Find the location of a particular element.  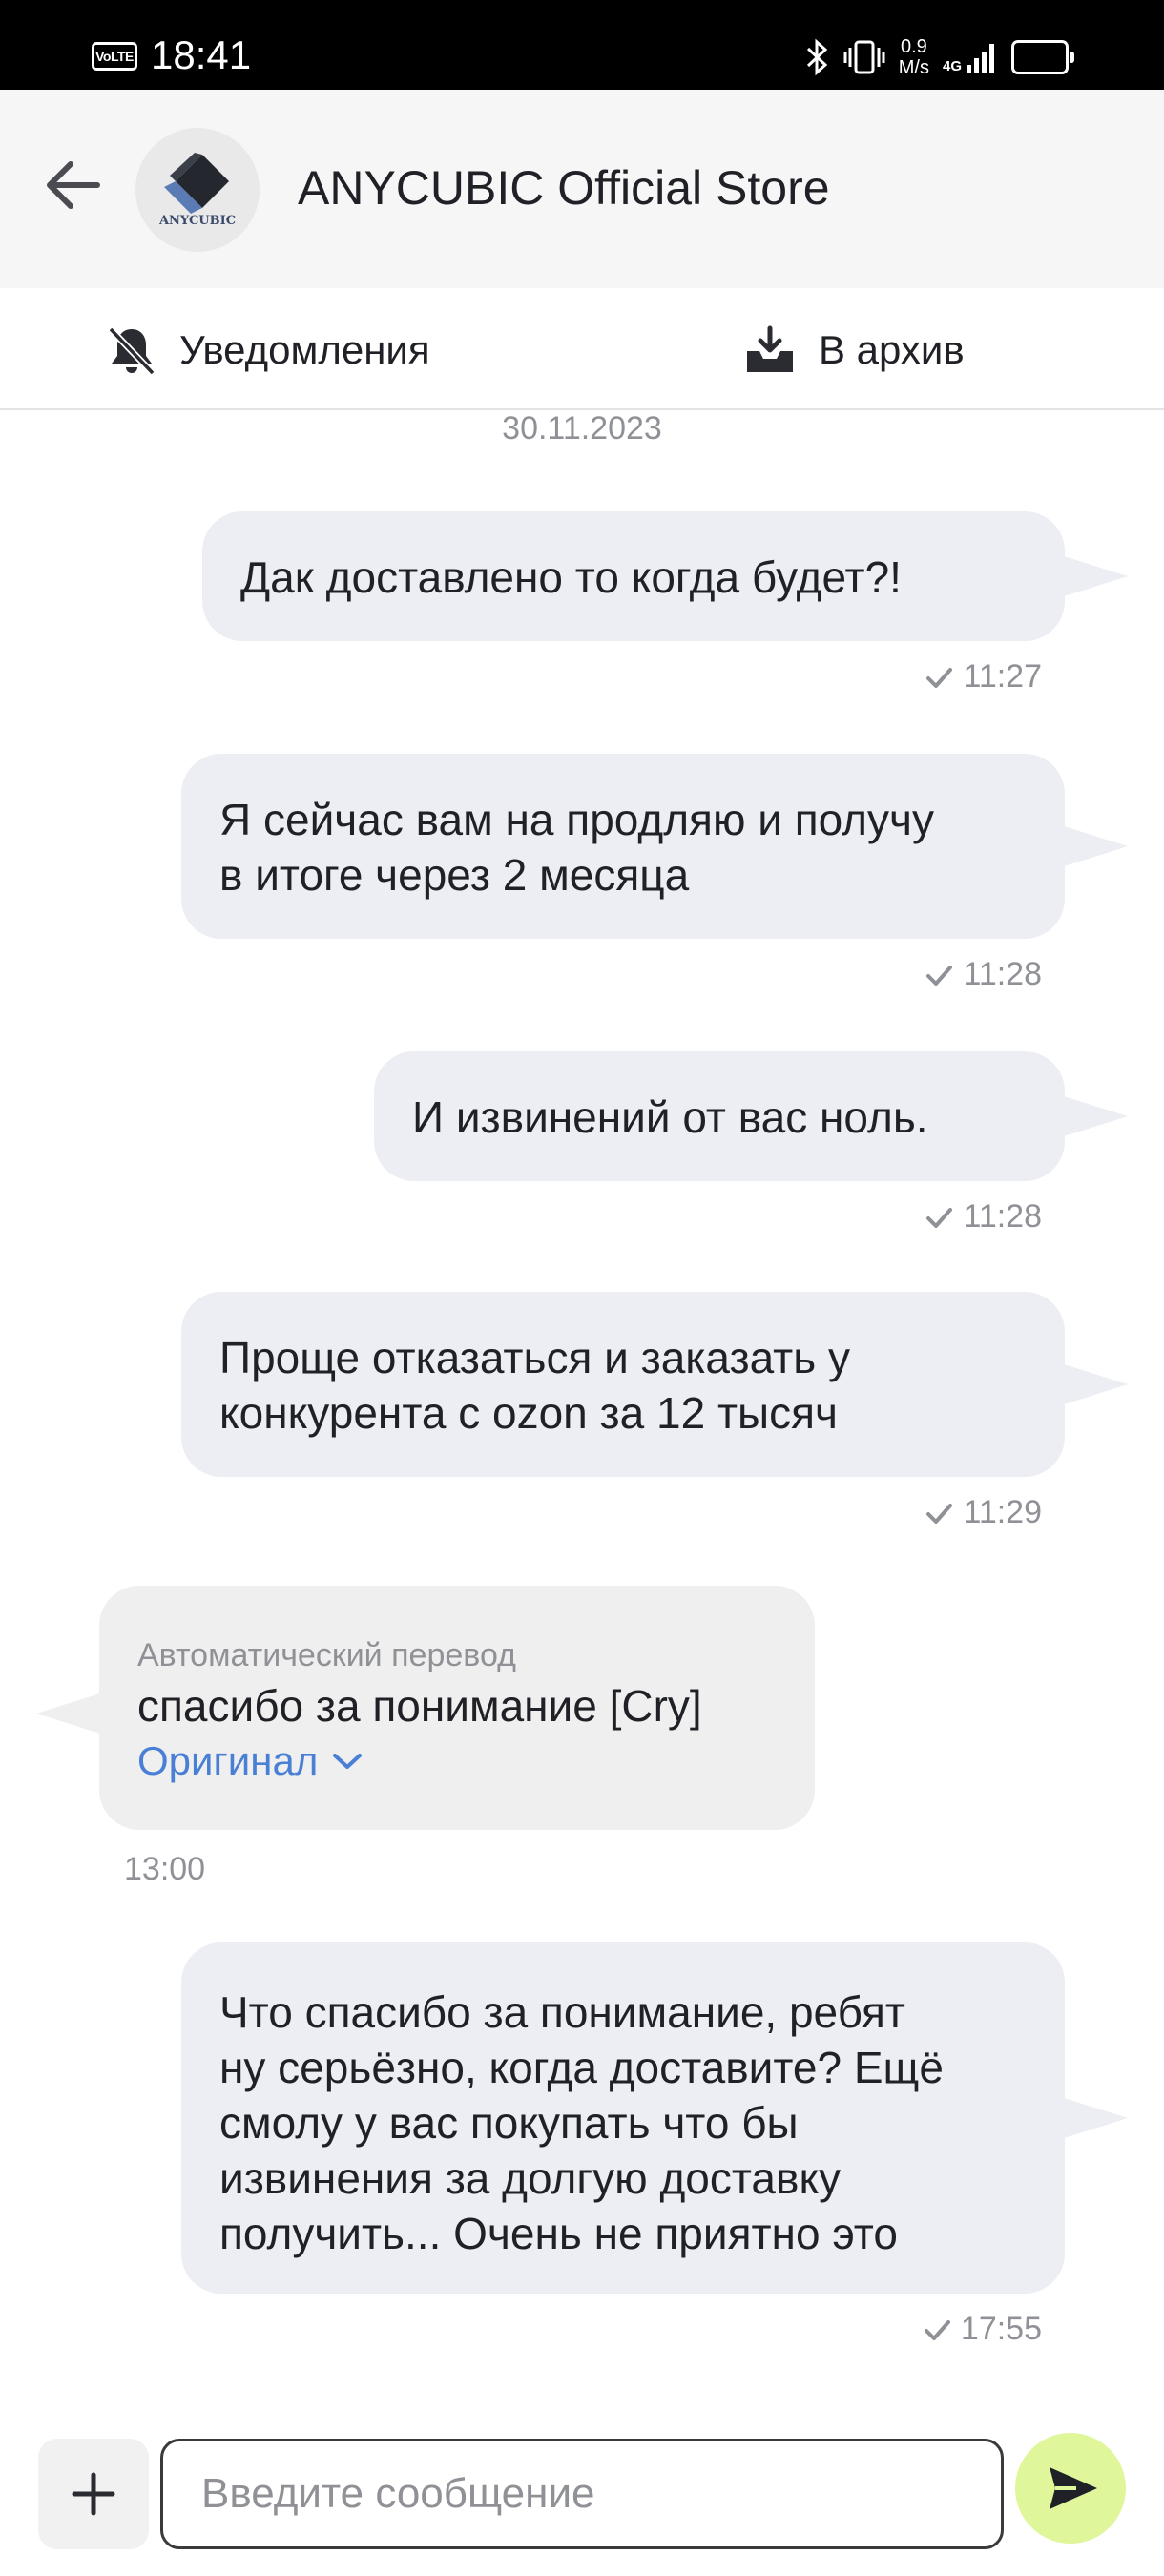

attach-button is located at coordinates (94, 2494).